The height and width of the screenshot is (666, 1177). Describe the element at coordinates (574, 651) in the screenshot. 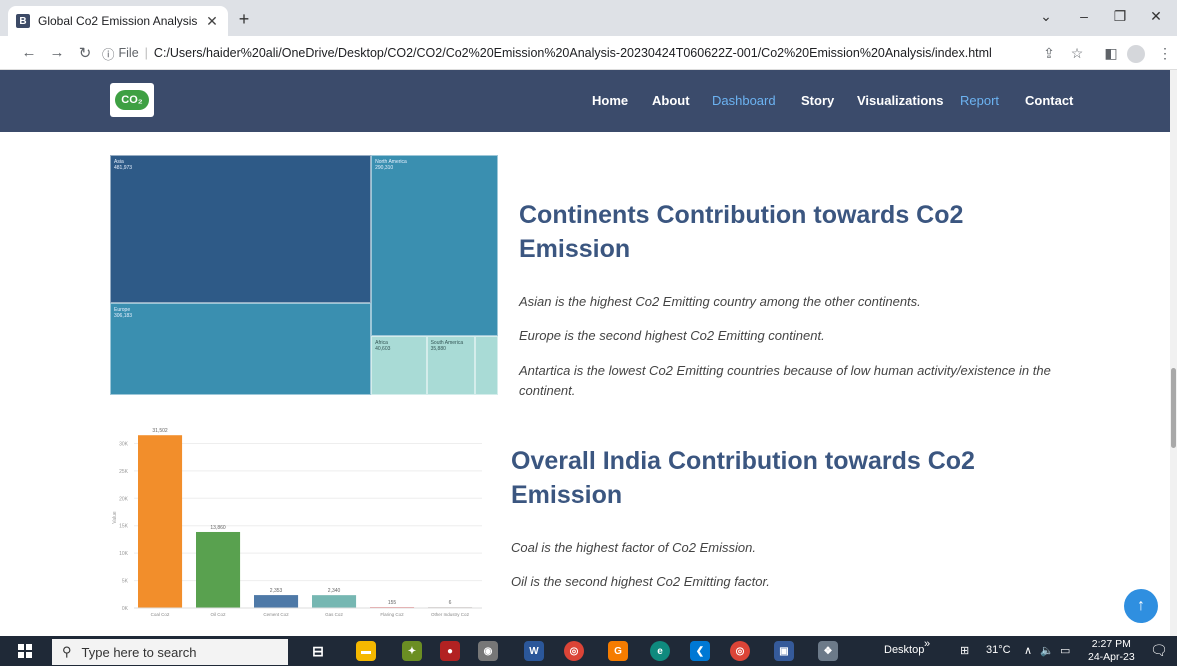

I see `chrome-icon-1: ◎` at that location.